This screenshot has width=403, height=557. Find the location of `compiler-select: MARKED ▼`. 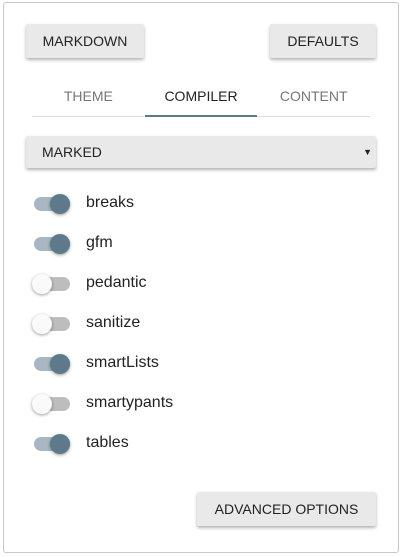

compiler-select: MARKED ▼ is located at coordinates (201, 152).